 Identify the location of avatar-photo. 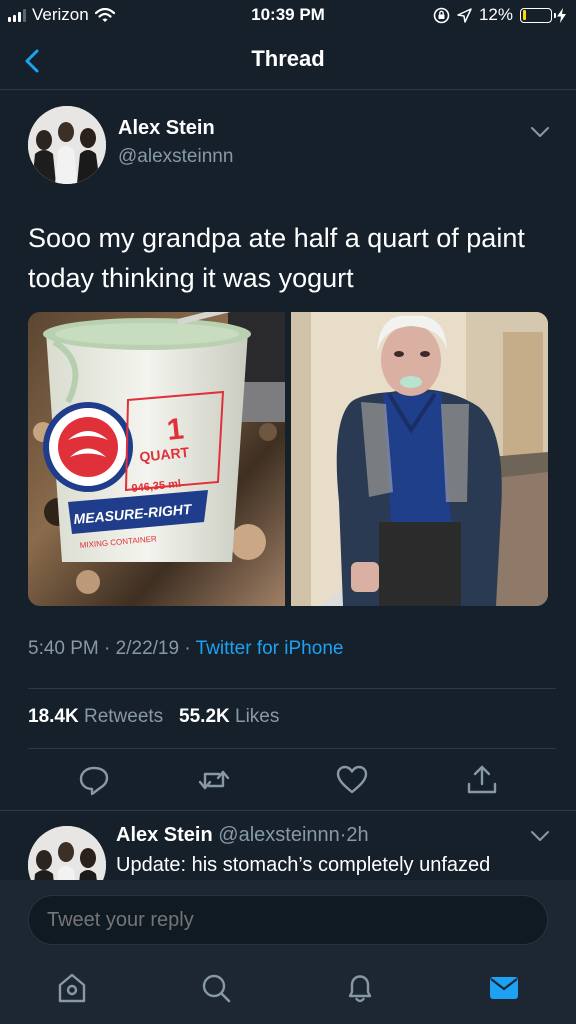
(67, 145).